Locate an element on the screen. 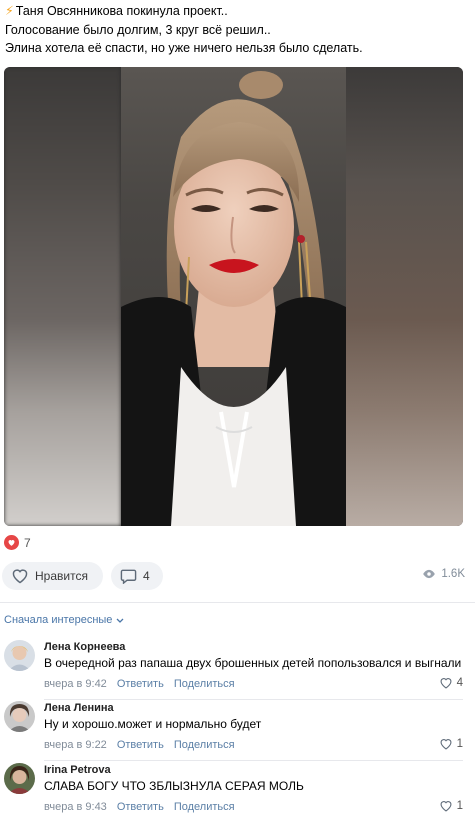  post-line-1-text: Таня Овсянникова покинула проект.. is located at coordinates (121, 11).